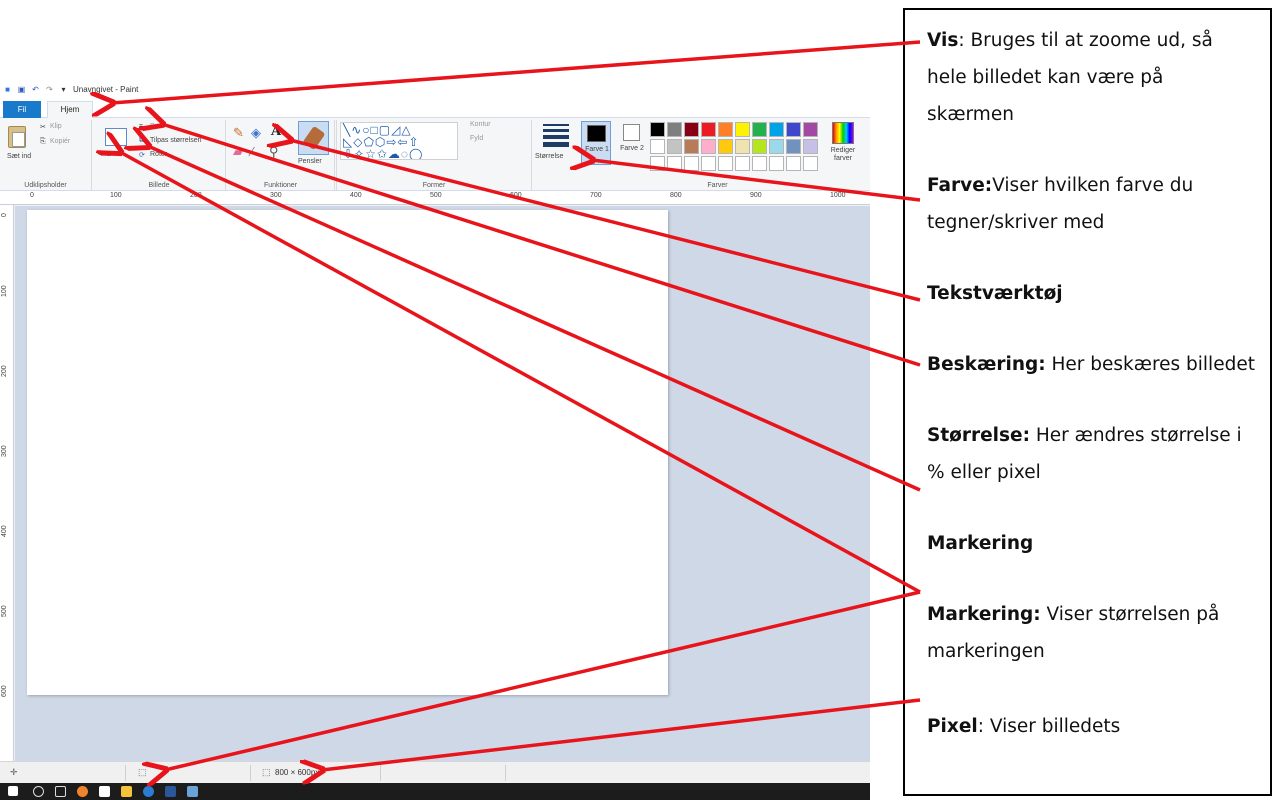  I want to click on task-view-icon, so click(60, 791).